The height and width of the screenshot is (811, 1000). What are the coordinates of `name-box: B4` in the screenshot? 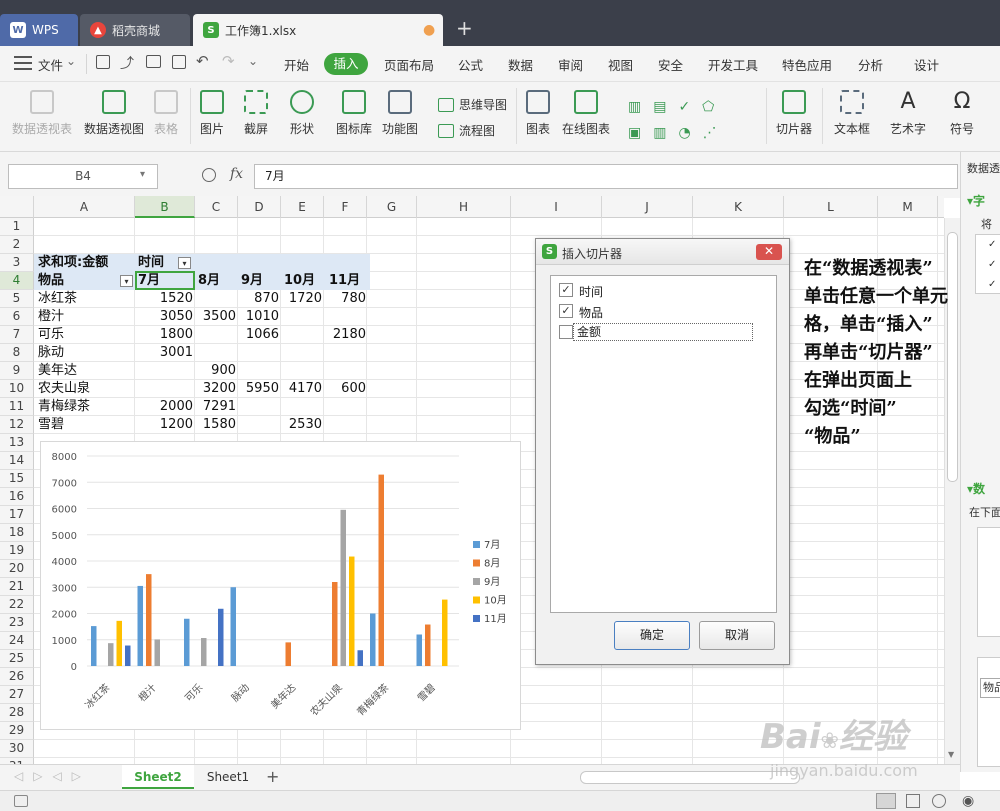 It's located at (83, 176).